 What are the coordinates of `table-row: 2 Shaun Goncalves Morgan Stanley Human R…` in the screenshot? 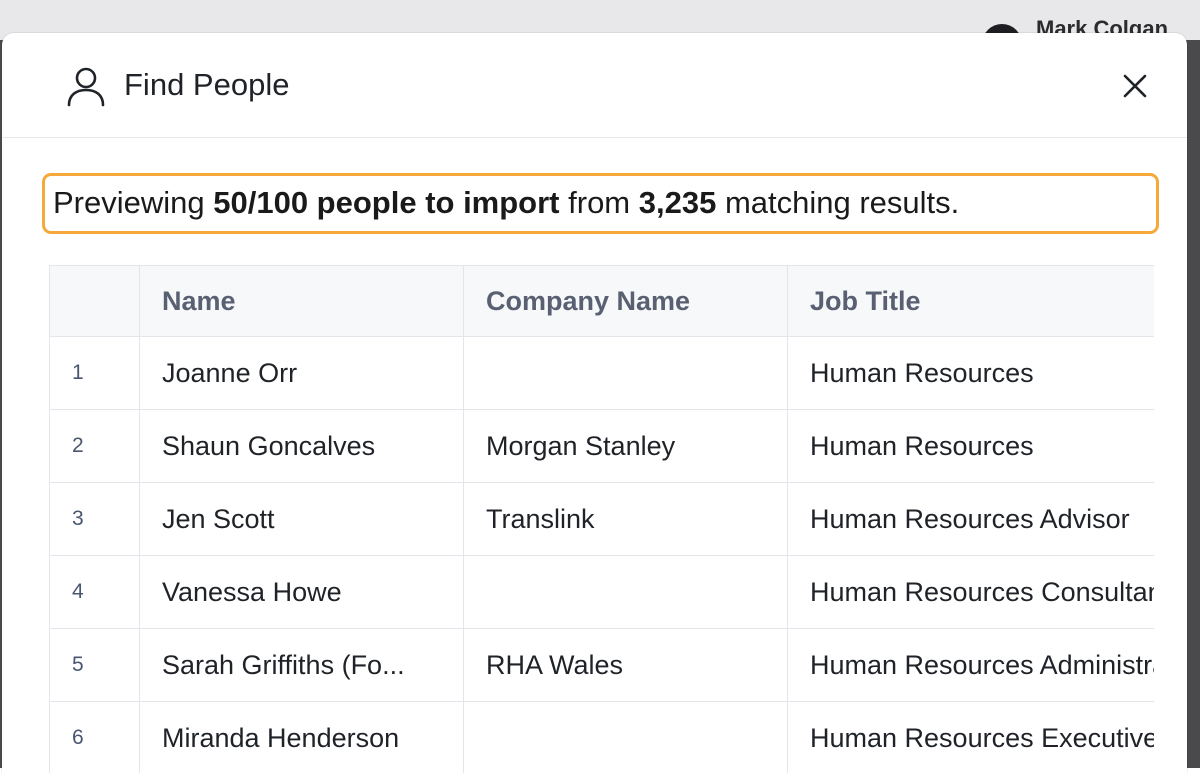 It's located at (602, 446).